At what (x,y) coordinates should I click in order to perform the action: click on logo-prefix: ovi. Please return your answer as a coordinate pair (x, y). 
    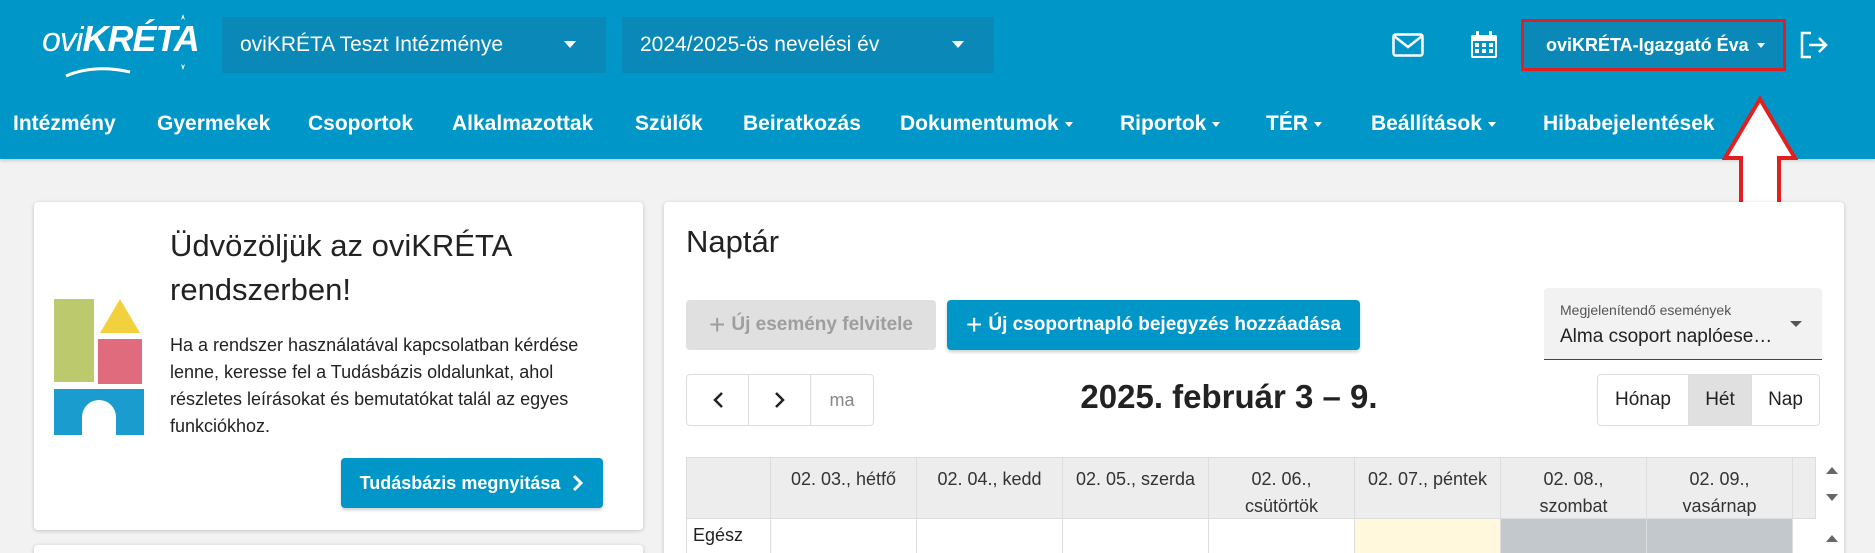
    Looking at the image, I should click on (62, 40).